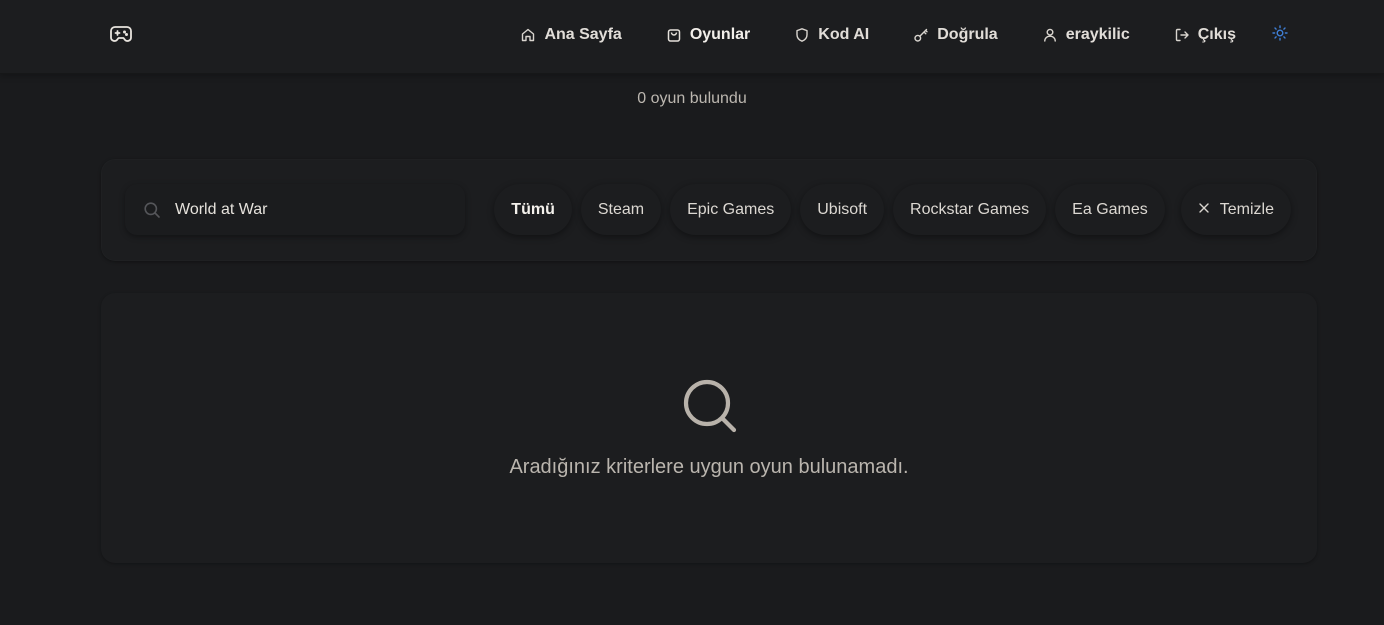  What do you see at coordinates (970, 209) in the screenshot?
I see `chip-rockstar-games: Rockstar Games` at bounding box center [970, 209].